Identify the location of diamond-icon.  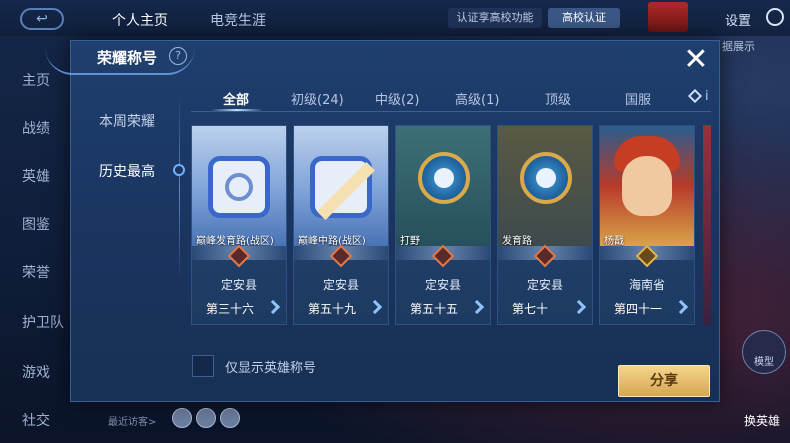
(695, 96).